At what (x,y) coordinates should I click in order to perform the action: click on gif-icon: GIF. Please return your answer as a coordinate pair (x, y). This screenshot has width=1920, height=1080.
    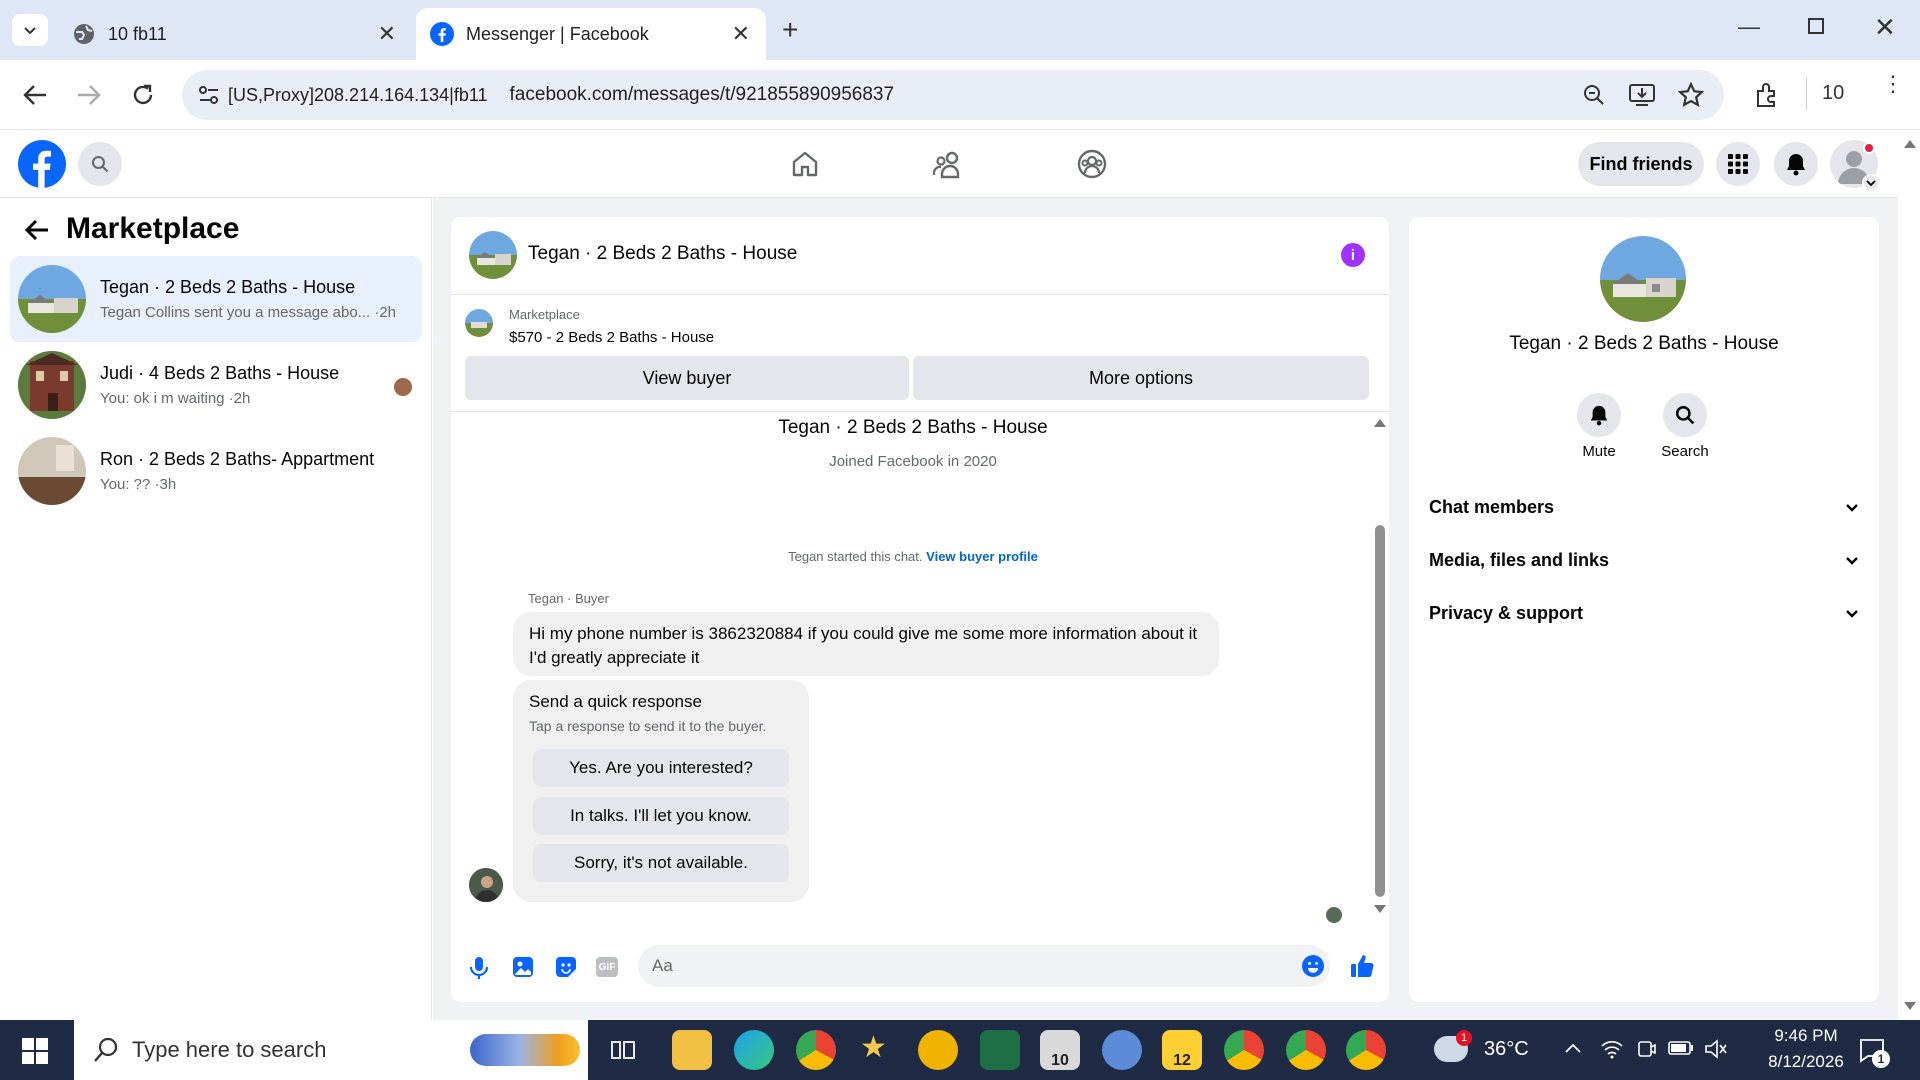
    Looking at the image, I should click on (607, 967).